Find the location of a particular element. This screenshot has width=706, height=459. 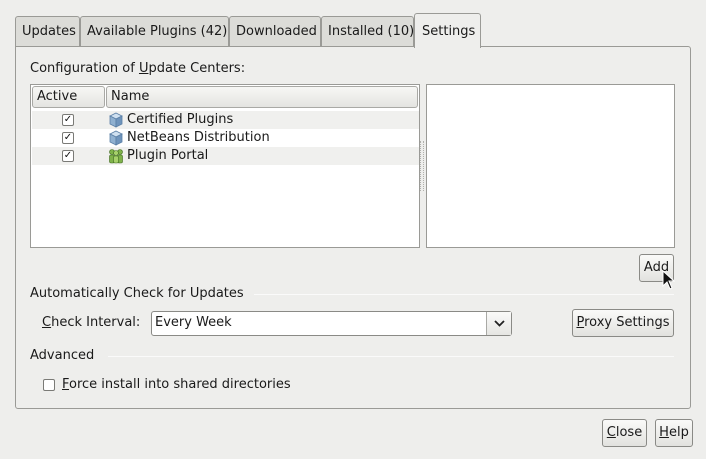

tab-label: Updates is located at coordinates (49, 31).